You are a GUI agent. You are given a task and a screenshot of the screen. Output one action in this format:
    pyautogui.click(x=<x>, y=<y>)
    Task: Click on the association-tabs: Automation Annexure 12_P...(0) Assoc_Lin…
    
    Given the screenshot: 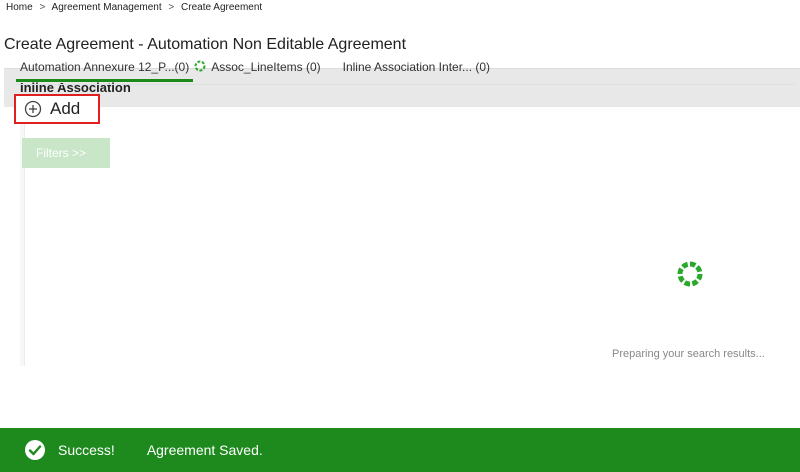 What is the action you would take?
    pyautogui.click(x=262, y=70)
    